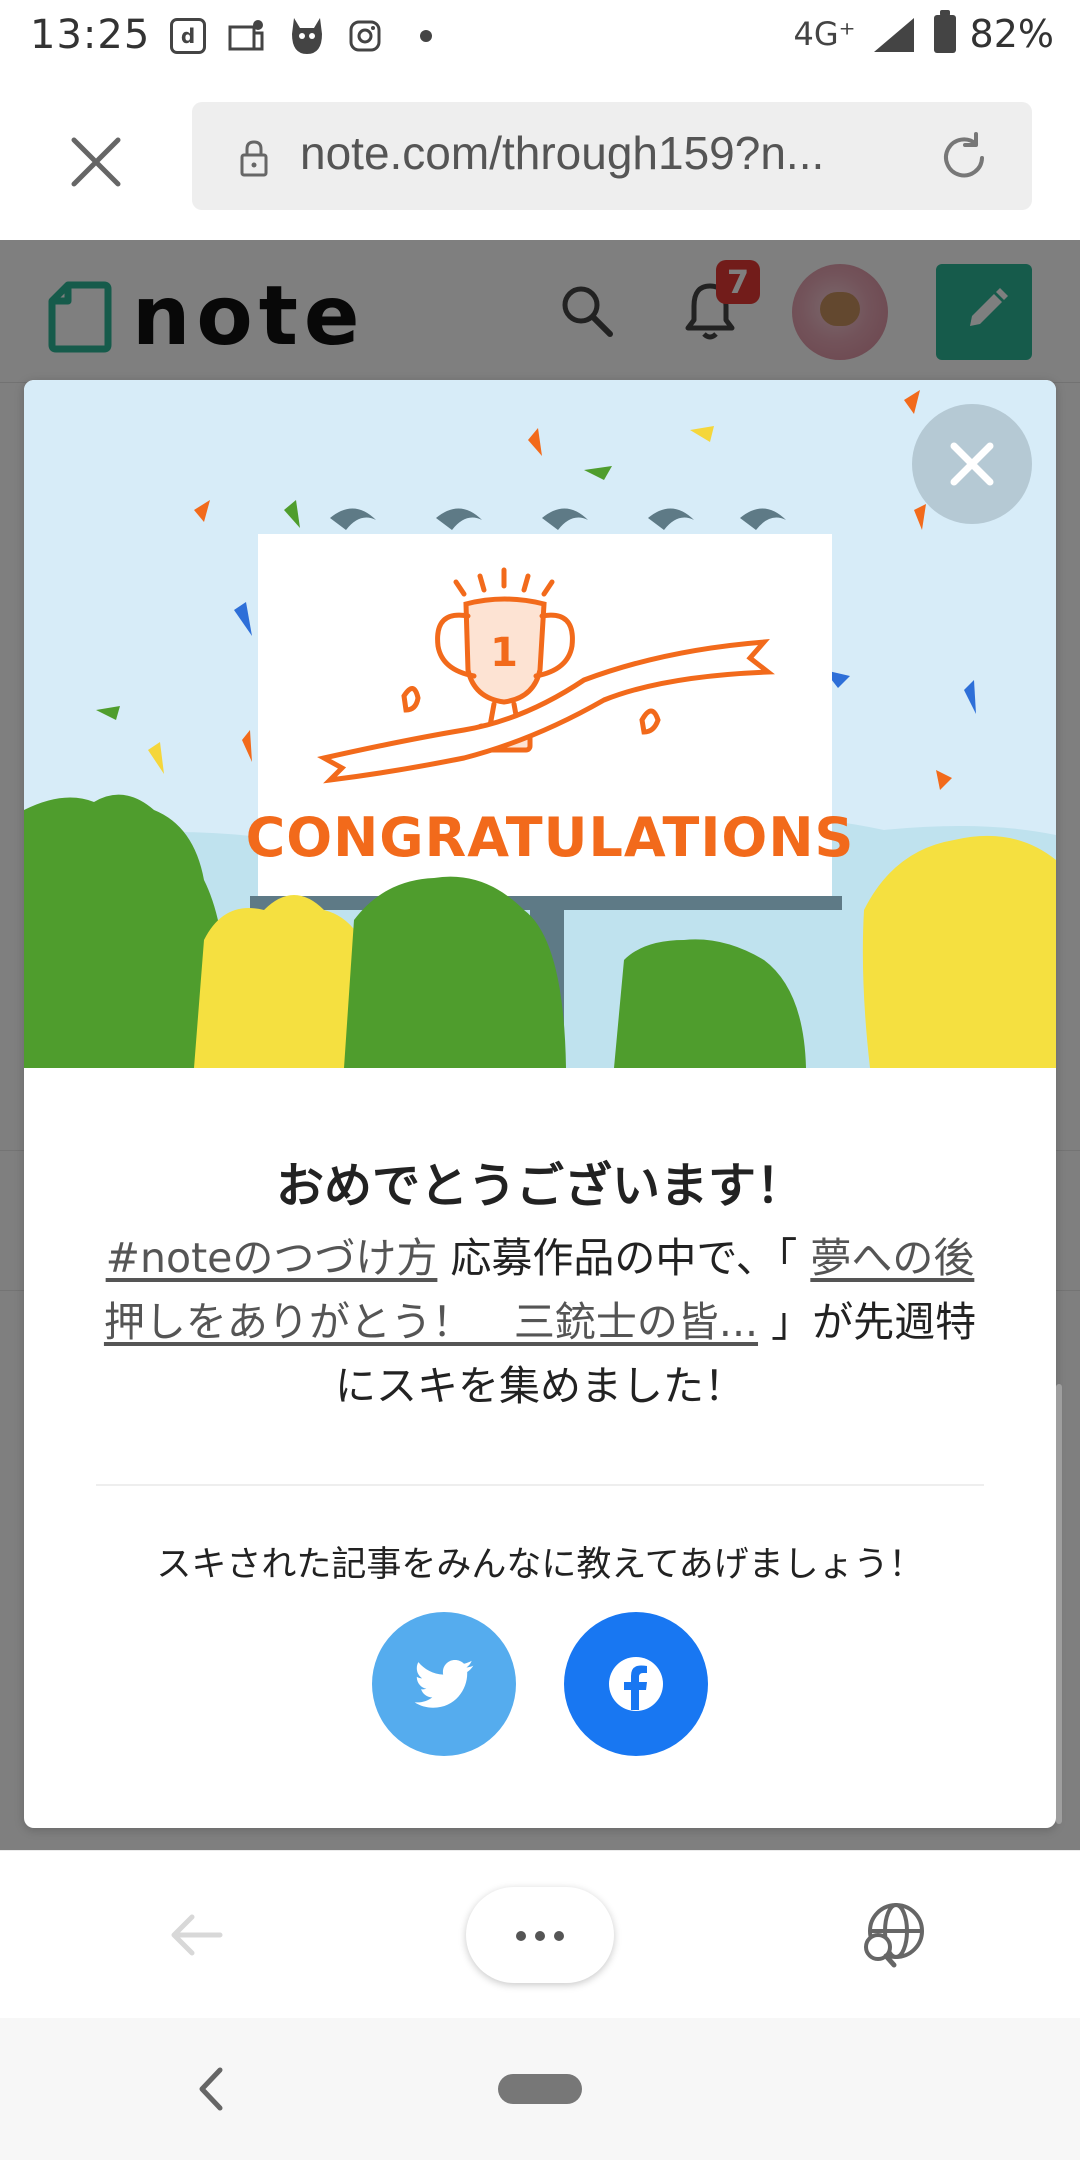 The image size is (1080, 2160). I want to click on more-button, so click(540, 1935).